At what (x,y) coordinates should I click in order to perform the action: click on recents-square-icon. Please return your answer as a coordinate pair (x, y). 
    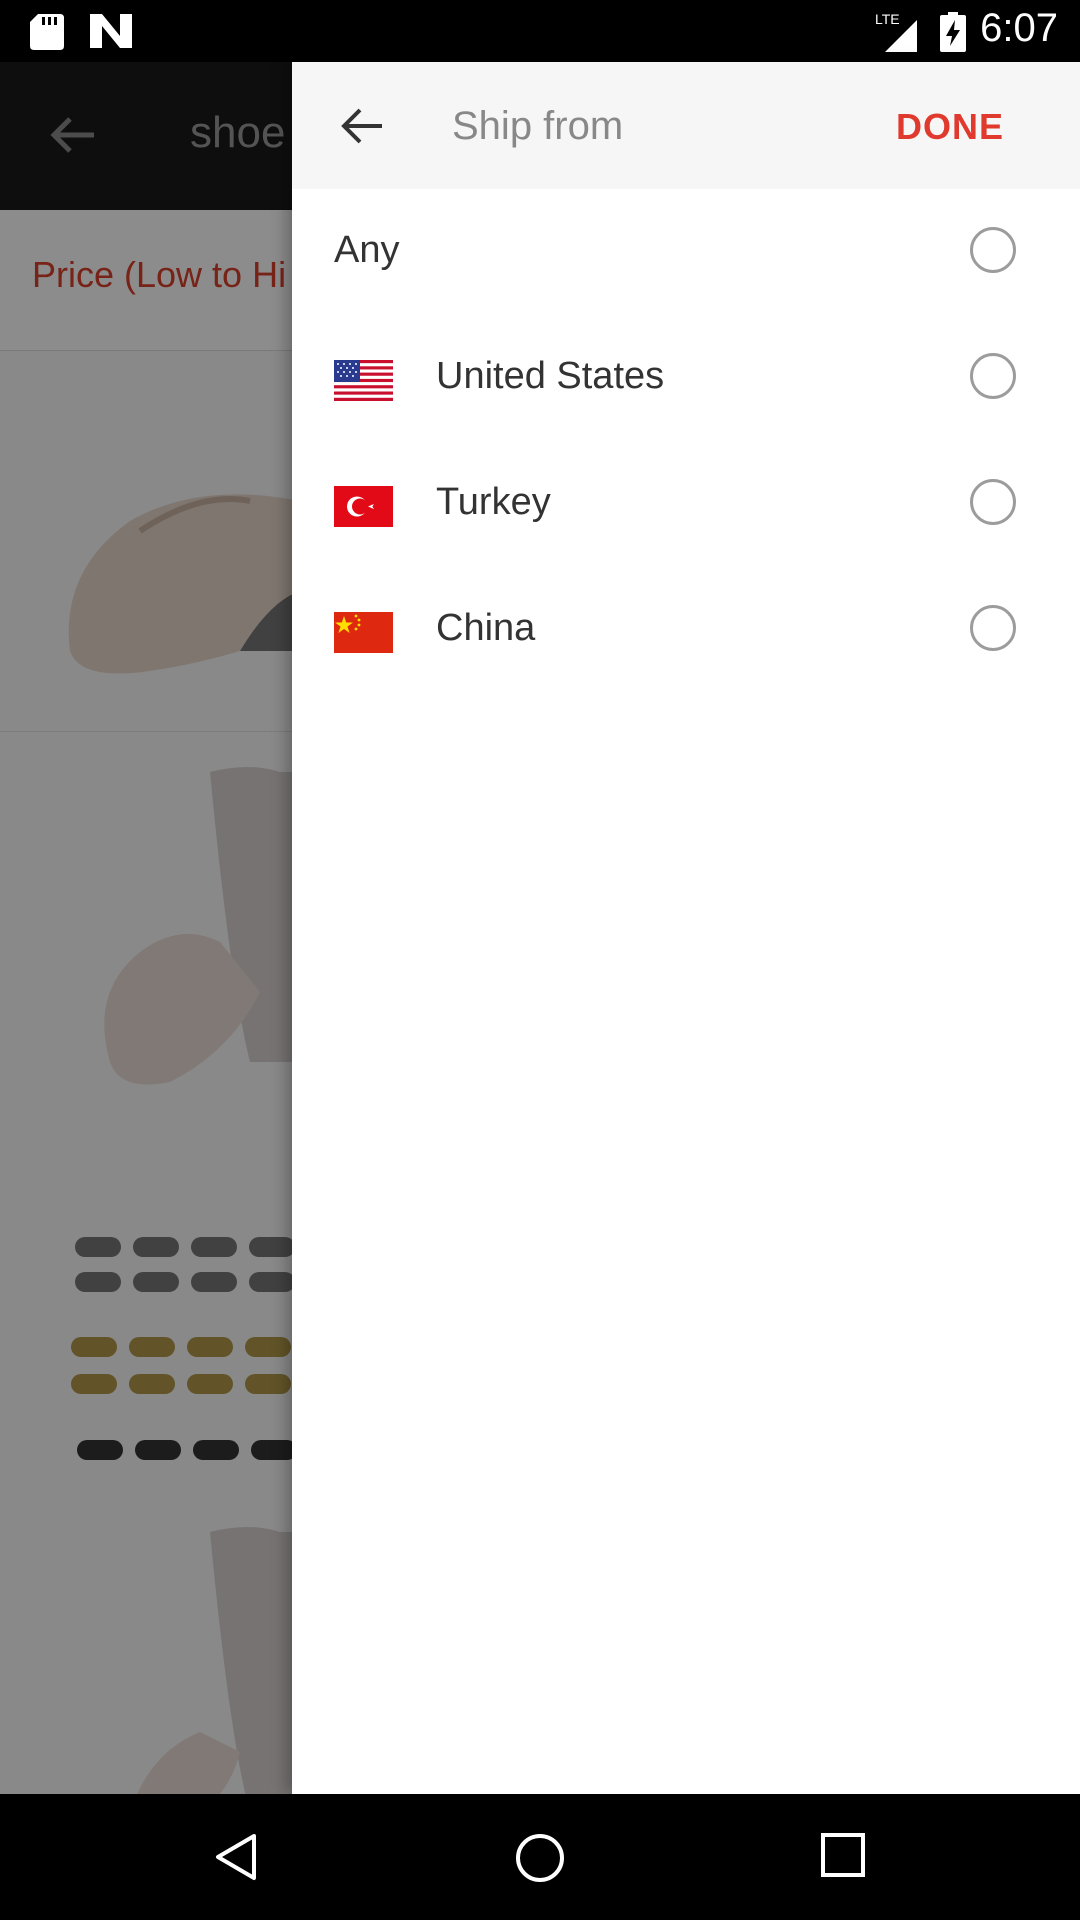
    Looking at the image, I should click on (843, 1855).